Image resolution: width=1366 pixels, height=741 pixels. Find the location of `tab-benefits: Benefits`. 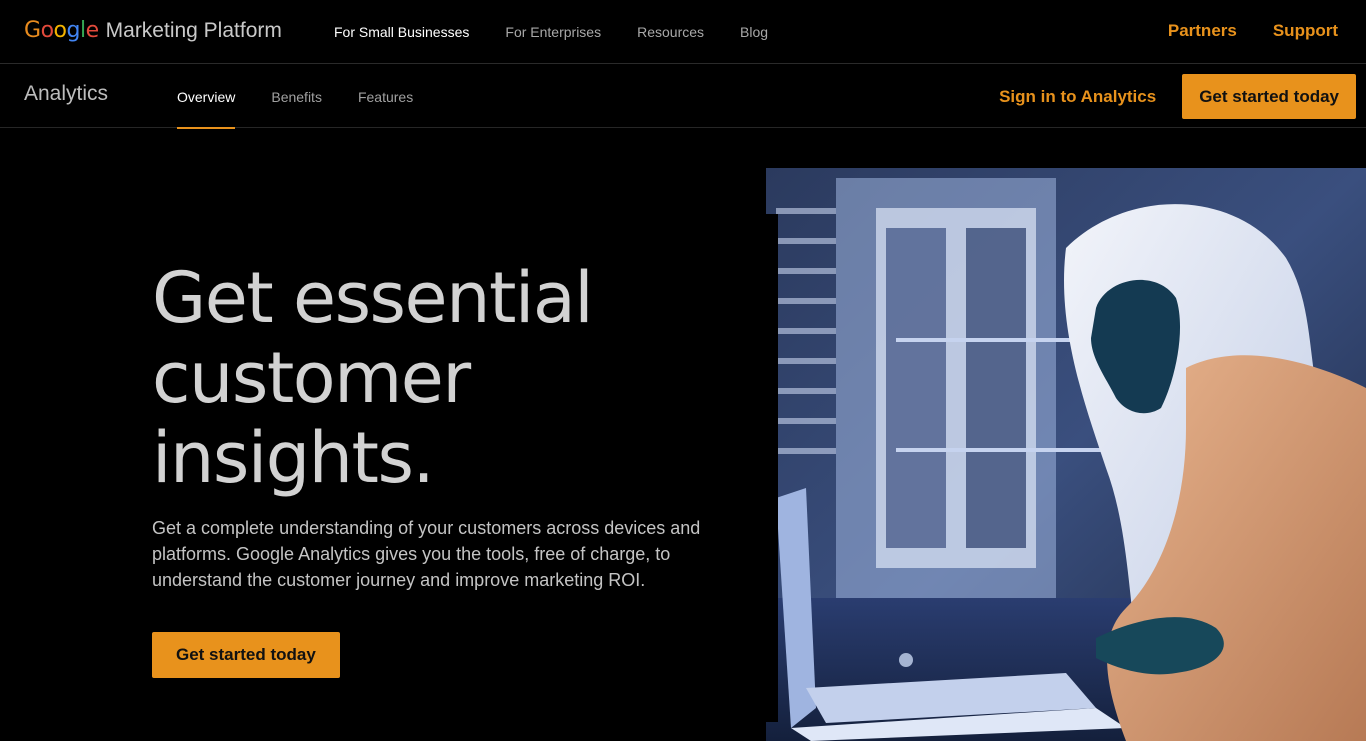

tab-benefits: Benefits is located at coordinates (296, 96).